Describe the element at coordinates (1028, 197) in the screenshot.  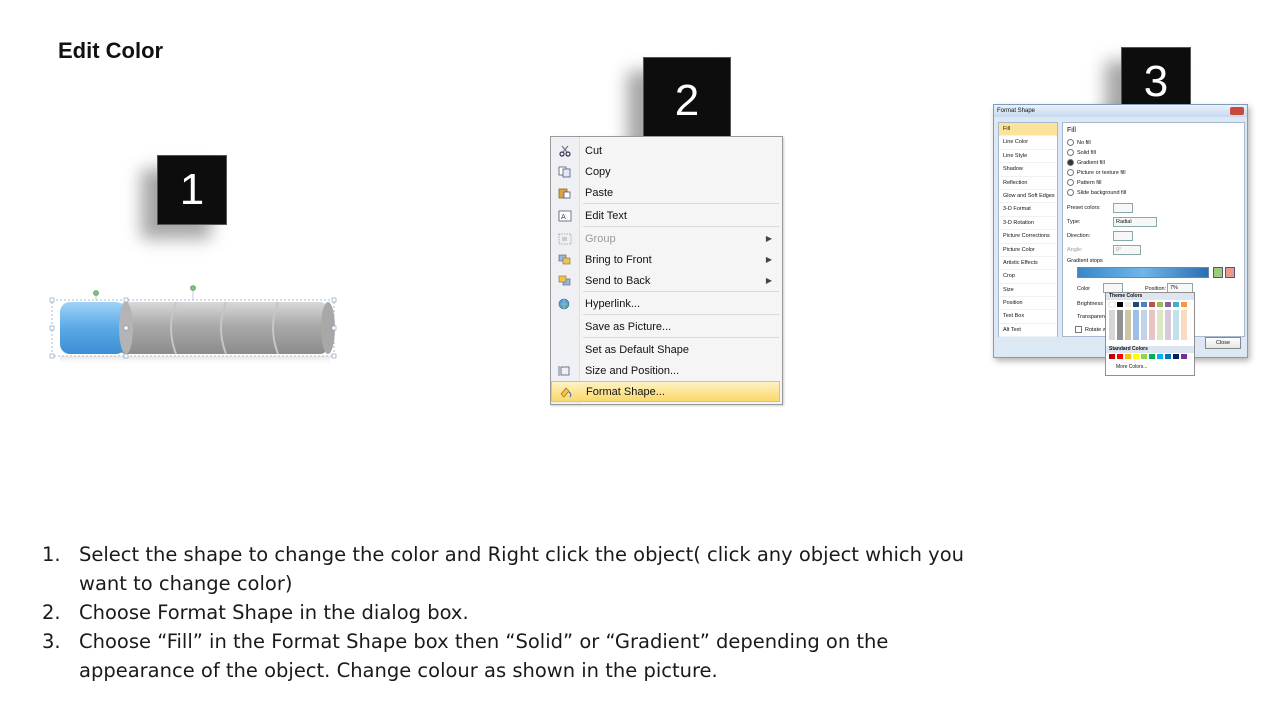
I see `category-glow: Glow and Soft Edges` at that location.